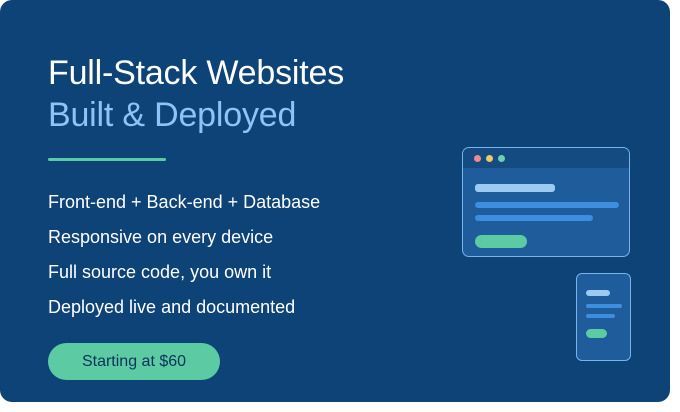  What do you see at coordinates (546, 158) in the screenshot?
I see `browser-title-bar` at bounding box center [546, 158].